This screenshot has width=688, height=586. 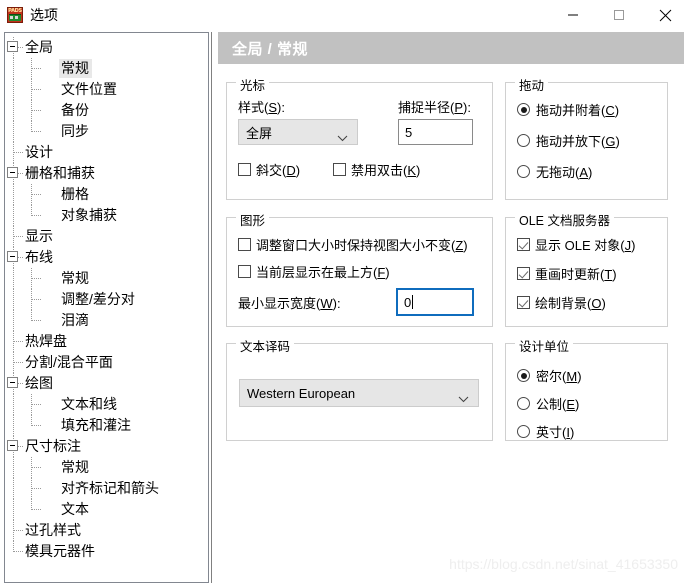 What do you see at coordinates (435, 302) in the screenshot?
I see `min-display-width-input: 0` at bounding box center [435, 302].